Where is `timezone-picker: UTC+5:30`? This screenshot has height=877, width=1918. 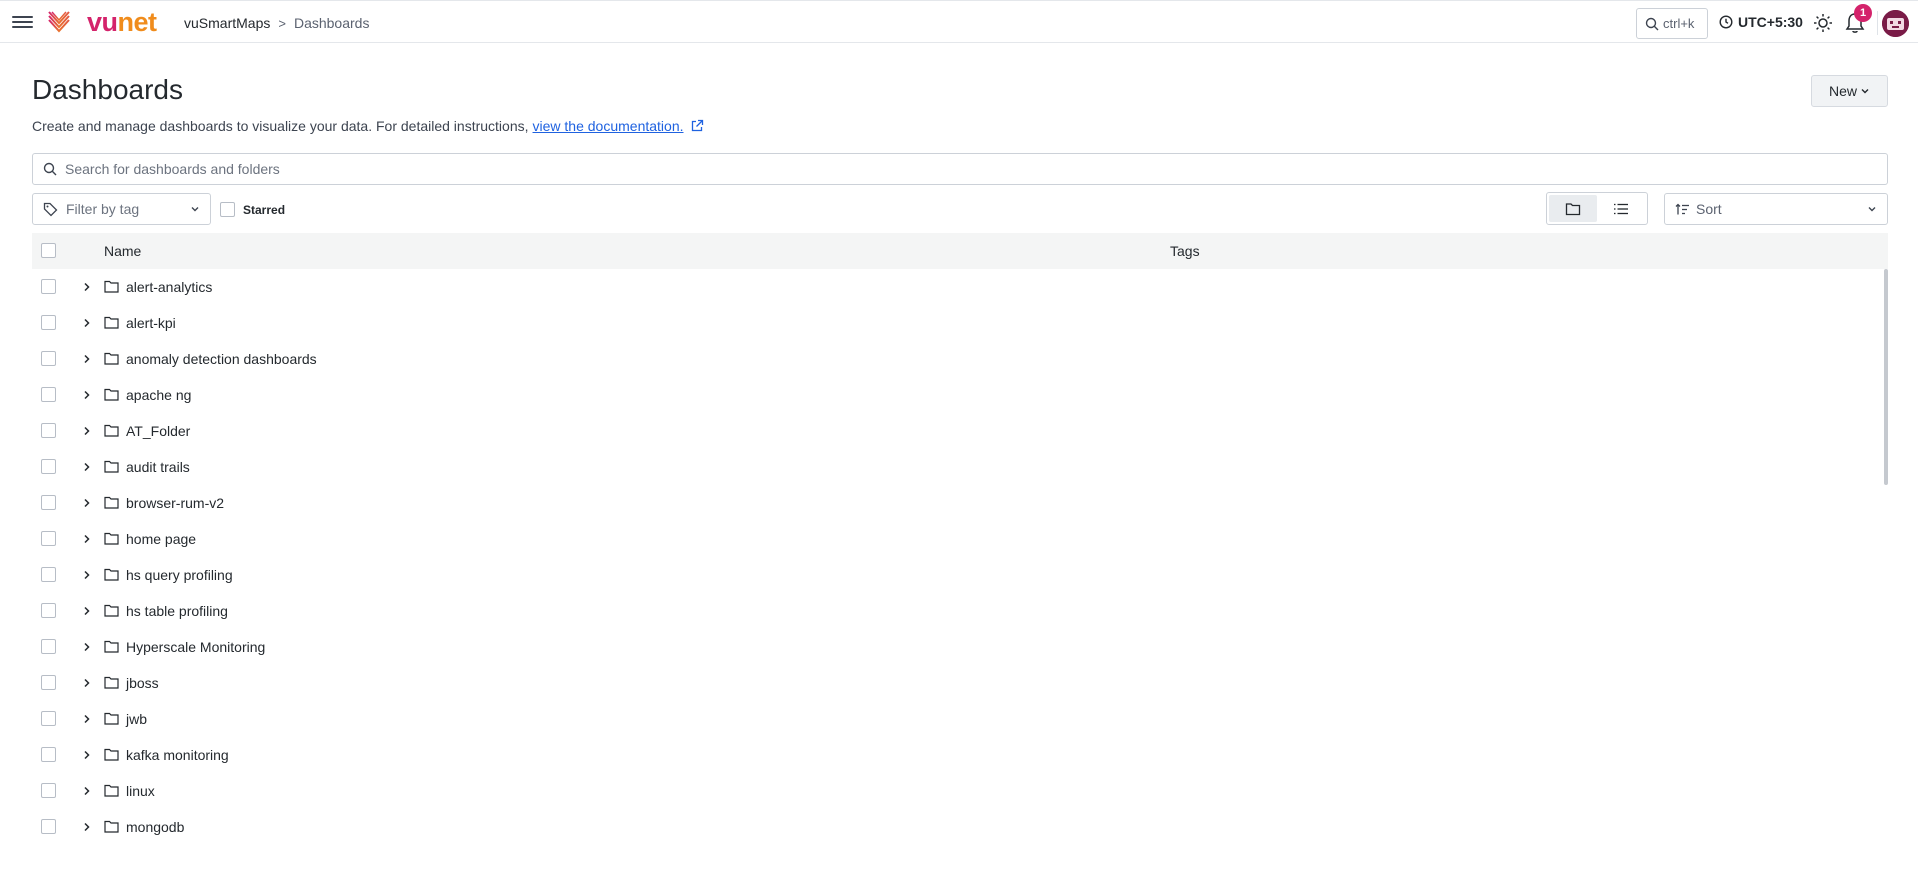
timezone-picker: UTC+5:30 is located at coordinates (1761, 22).